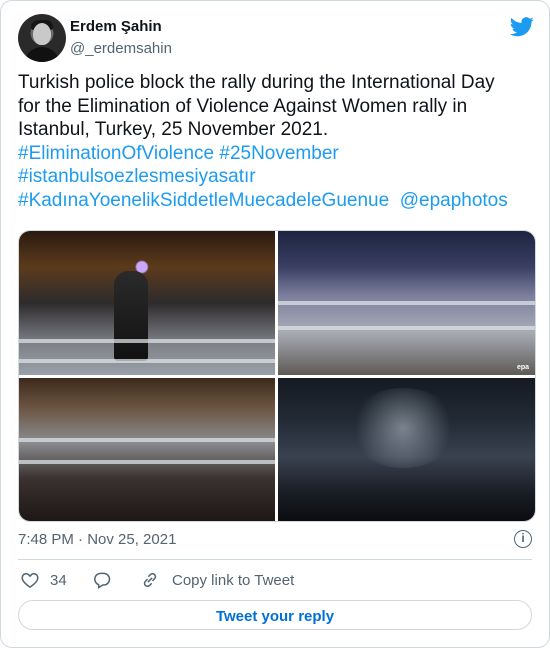 The height and width of the screenshot is (648, 550). Describe the element at coordinates (523, 539) in the screenshot. I see `info-icon: i` at that location.